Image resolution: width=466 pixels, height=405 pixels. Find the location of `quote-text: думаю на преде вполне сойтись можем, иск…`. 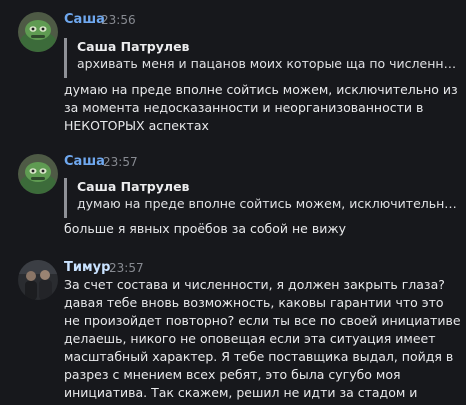

quote-text: думаю на преде вполне сойтись можем, иск… is located at coordinates (268, 203).